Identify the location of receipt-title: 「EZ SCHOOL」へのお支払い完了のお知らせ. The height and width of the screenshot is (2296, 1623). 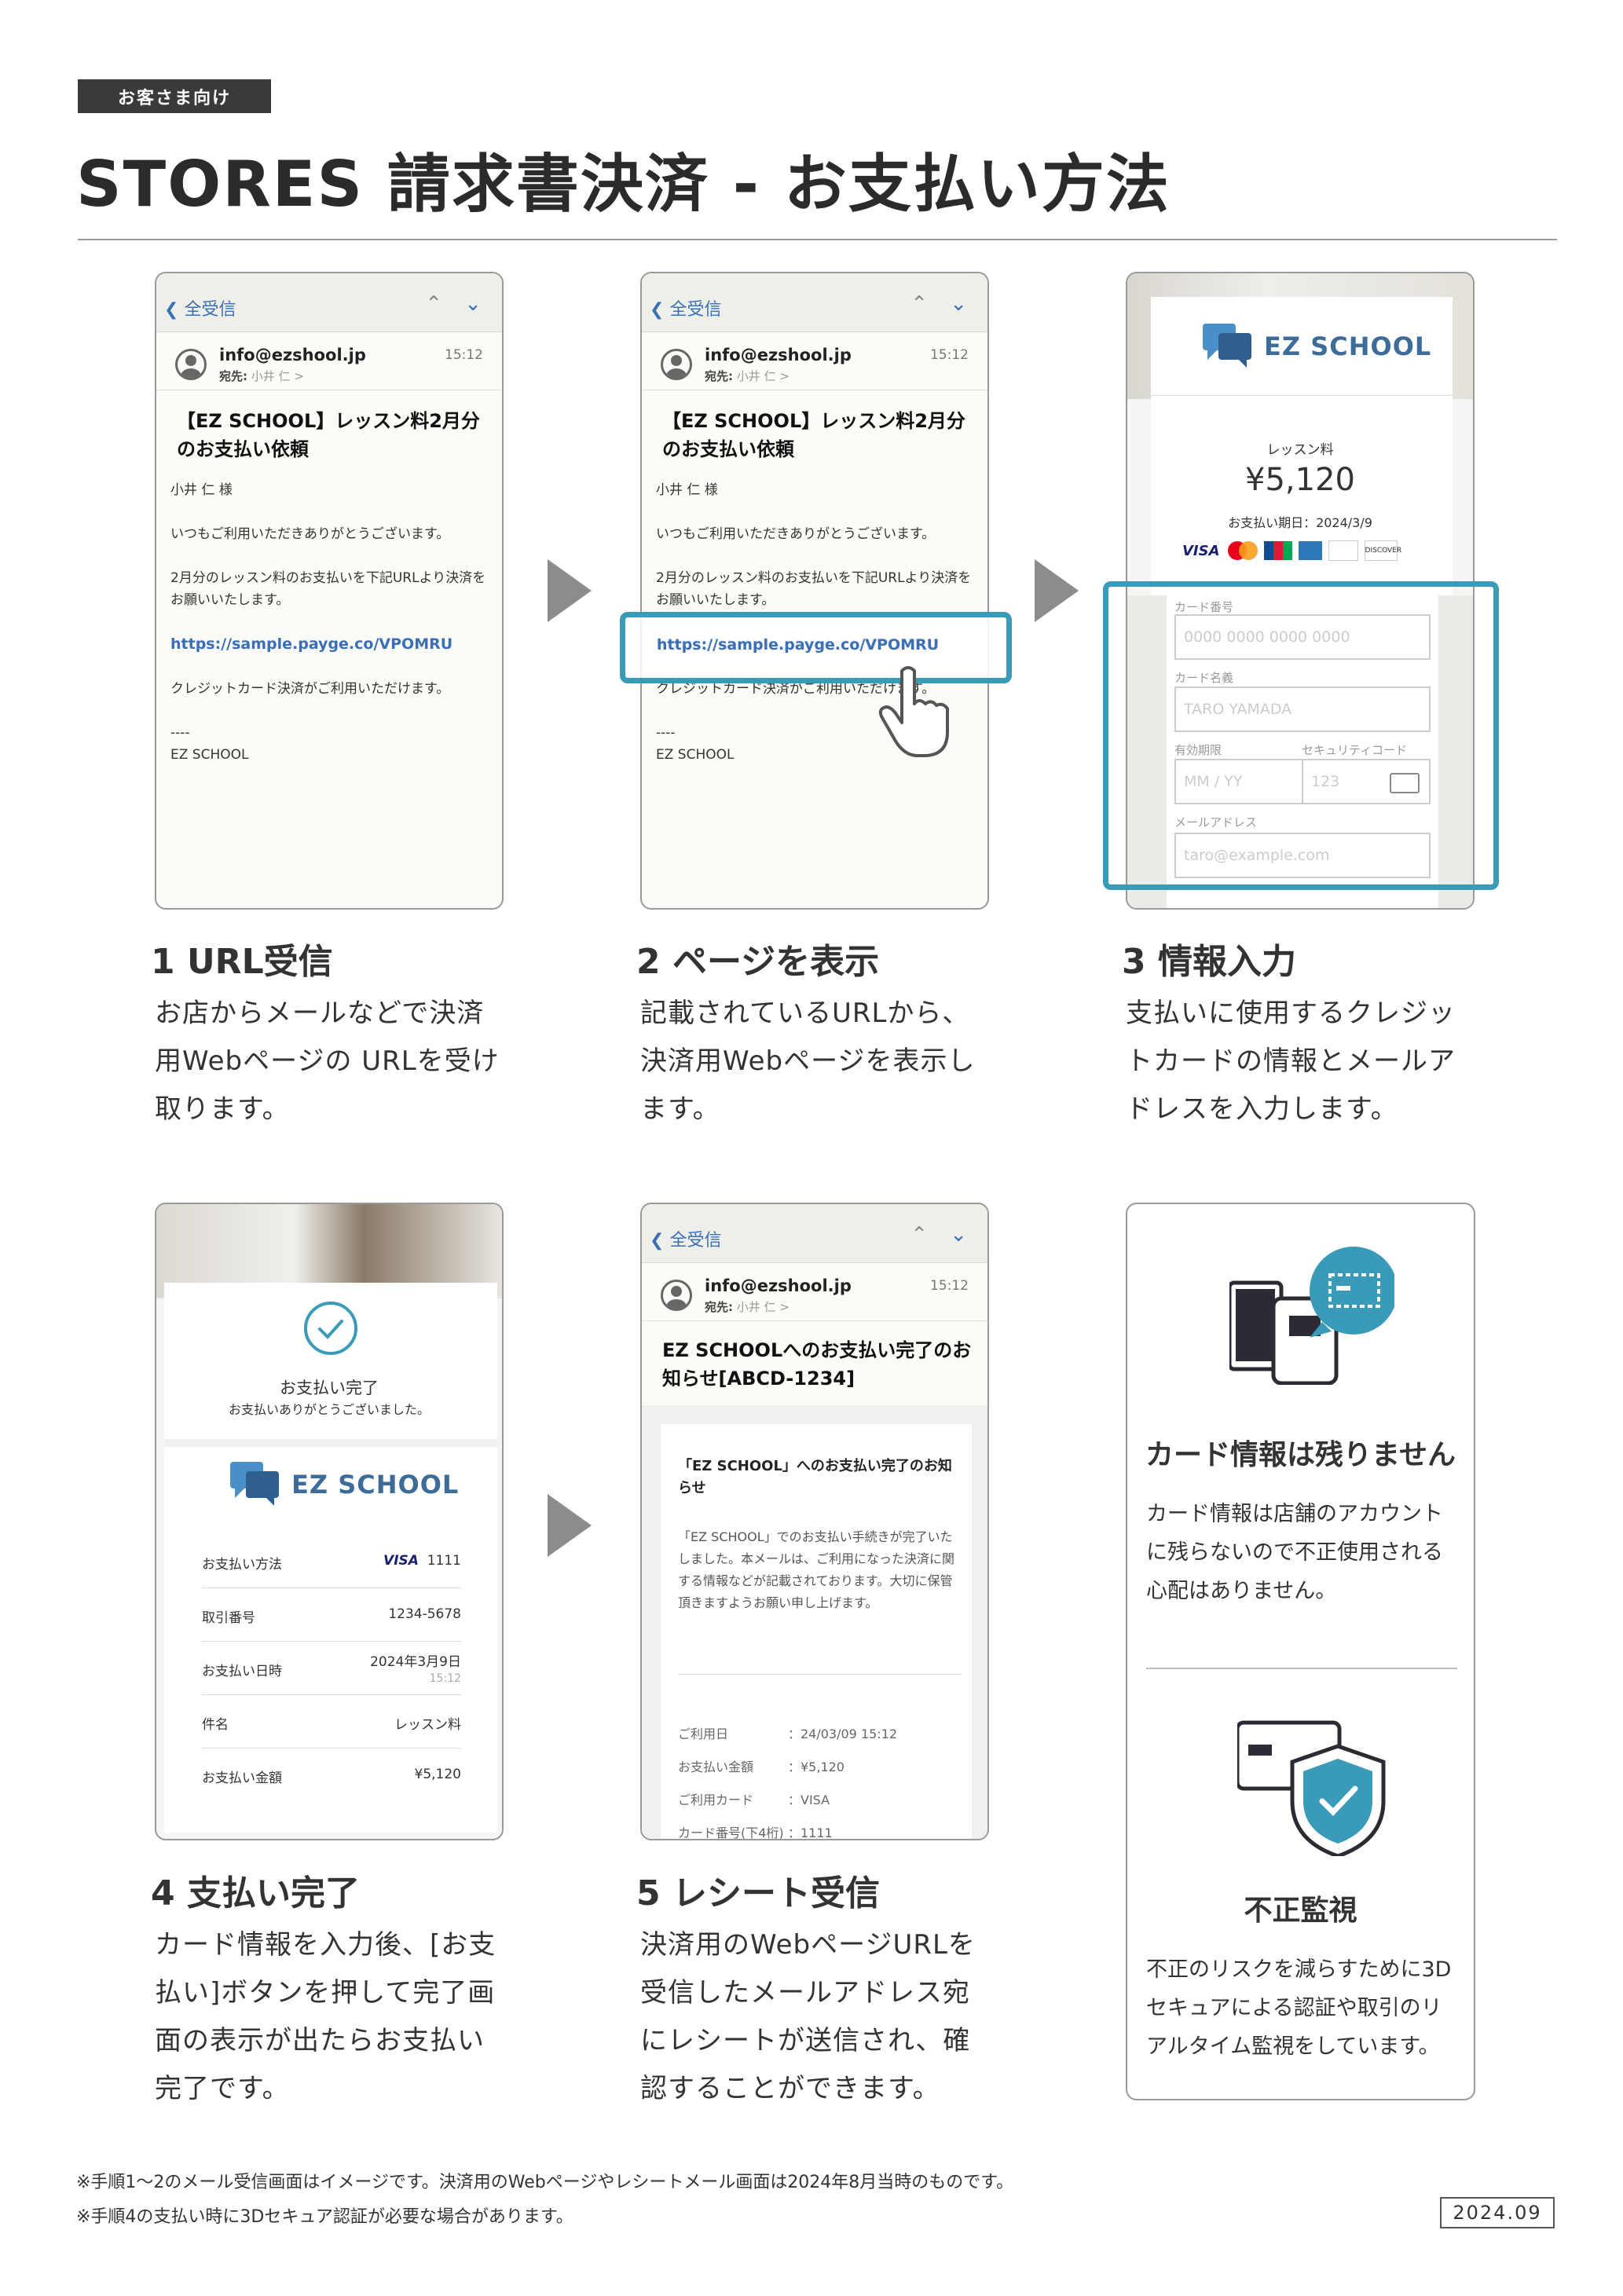
(815, 1477).